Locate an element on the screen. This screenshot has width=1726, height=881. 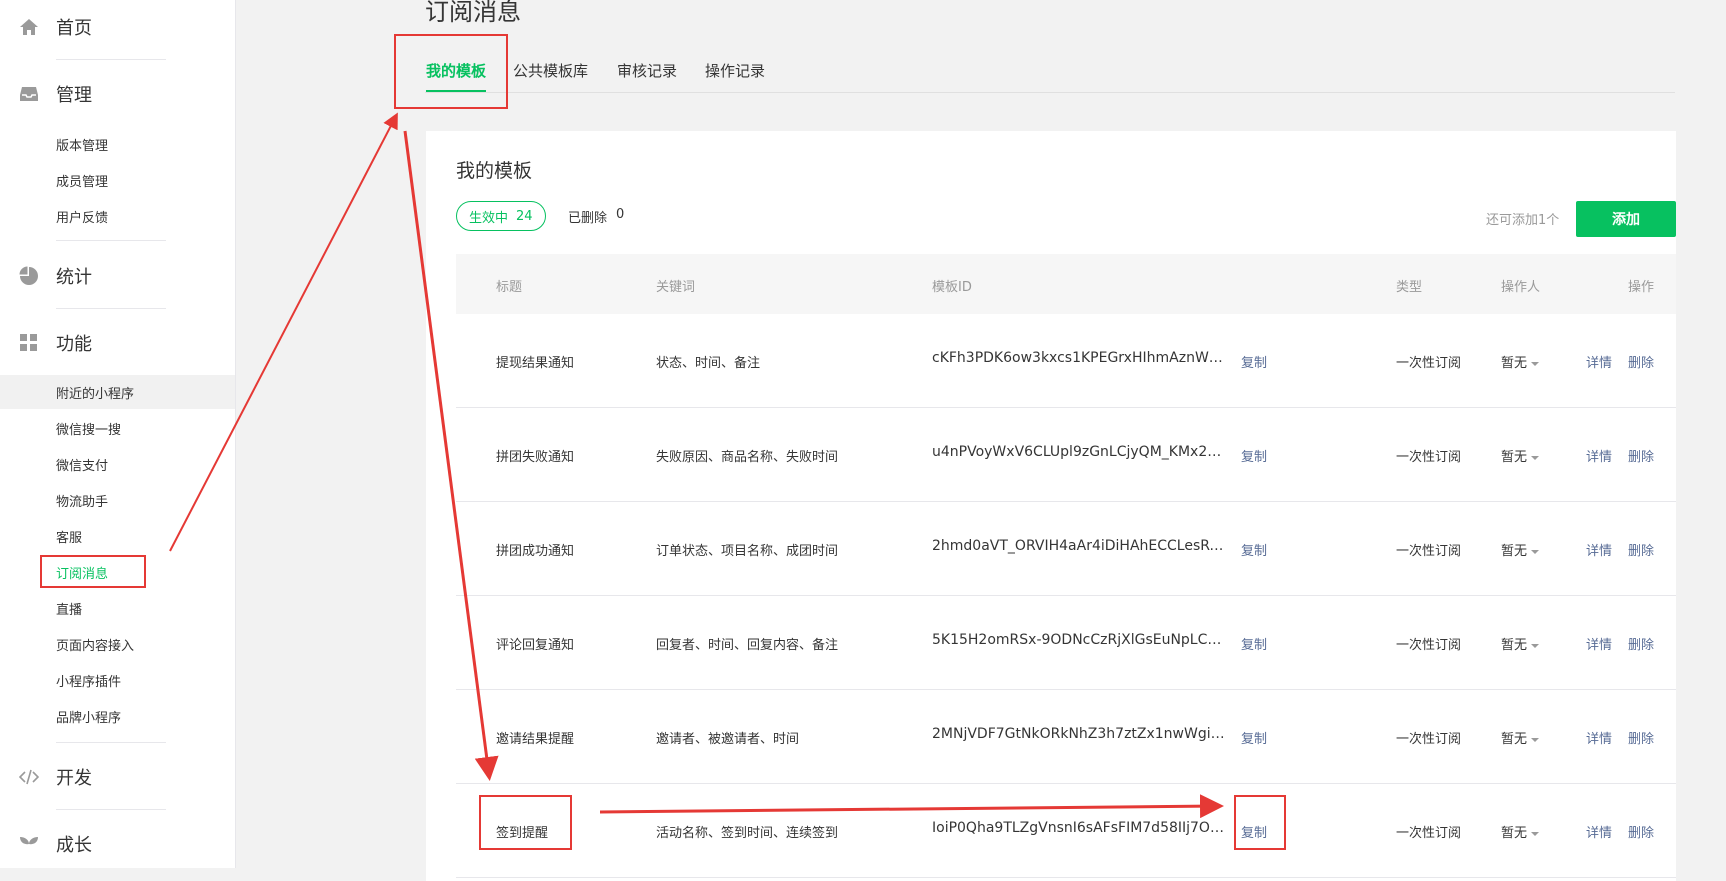
sidebar-item-service: 客服 is located at coordinates (117, 536).